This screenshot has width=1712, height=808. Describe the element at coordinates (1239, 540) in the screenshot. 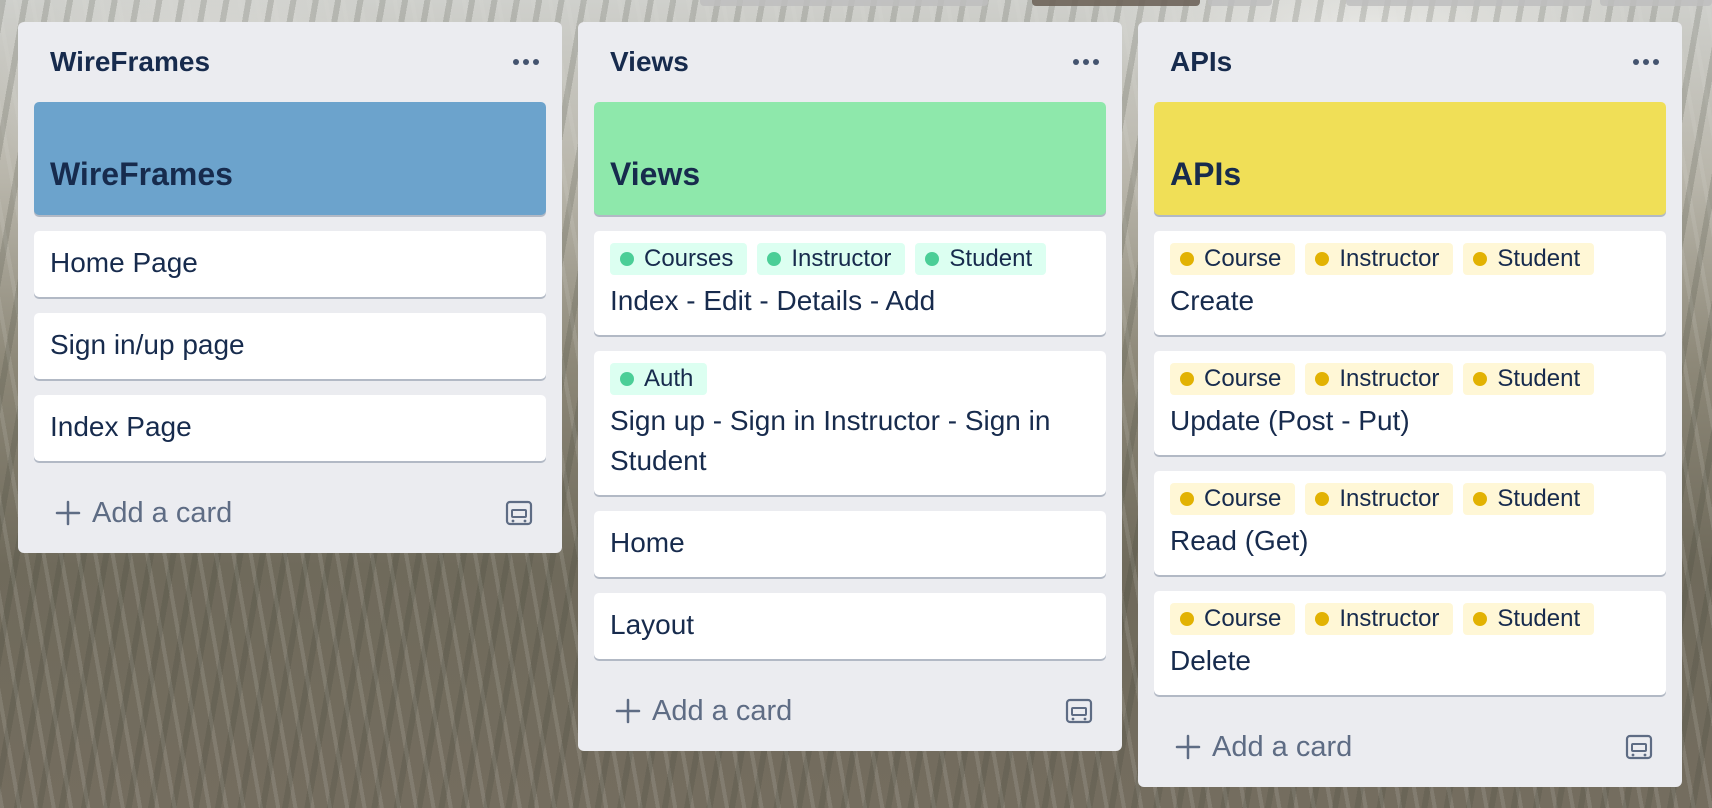

I see `card-title: Read (Get)` at that location.